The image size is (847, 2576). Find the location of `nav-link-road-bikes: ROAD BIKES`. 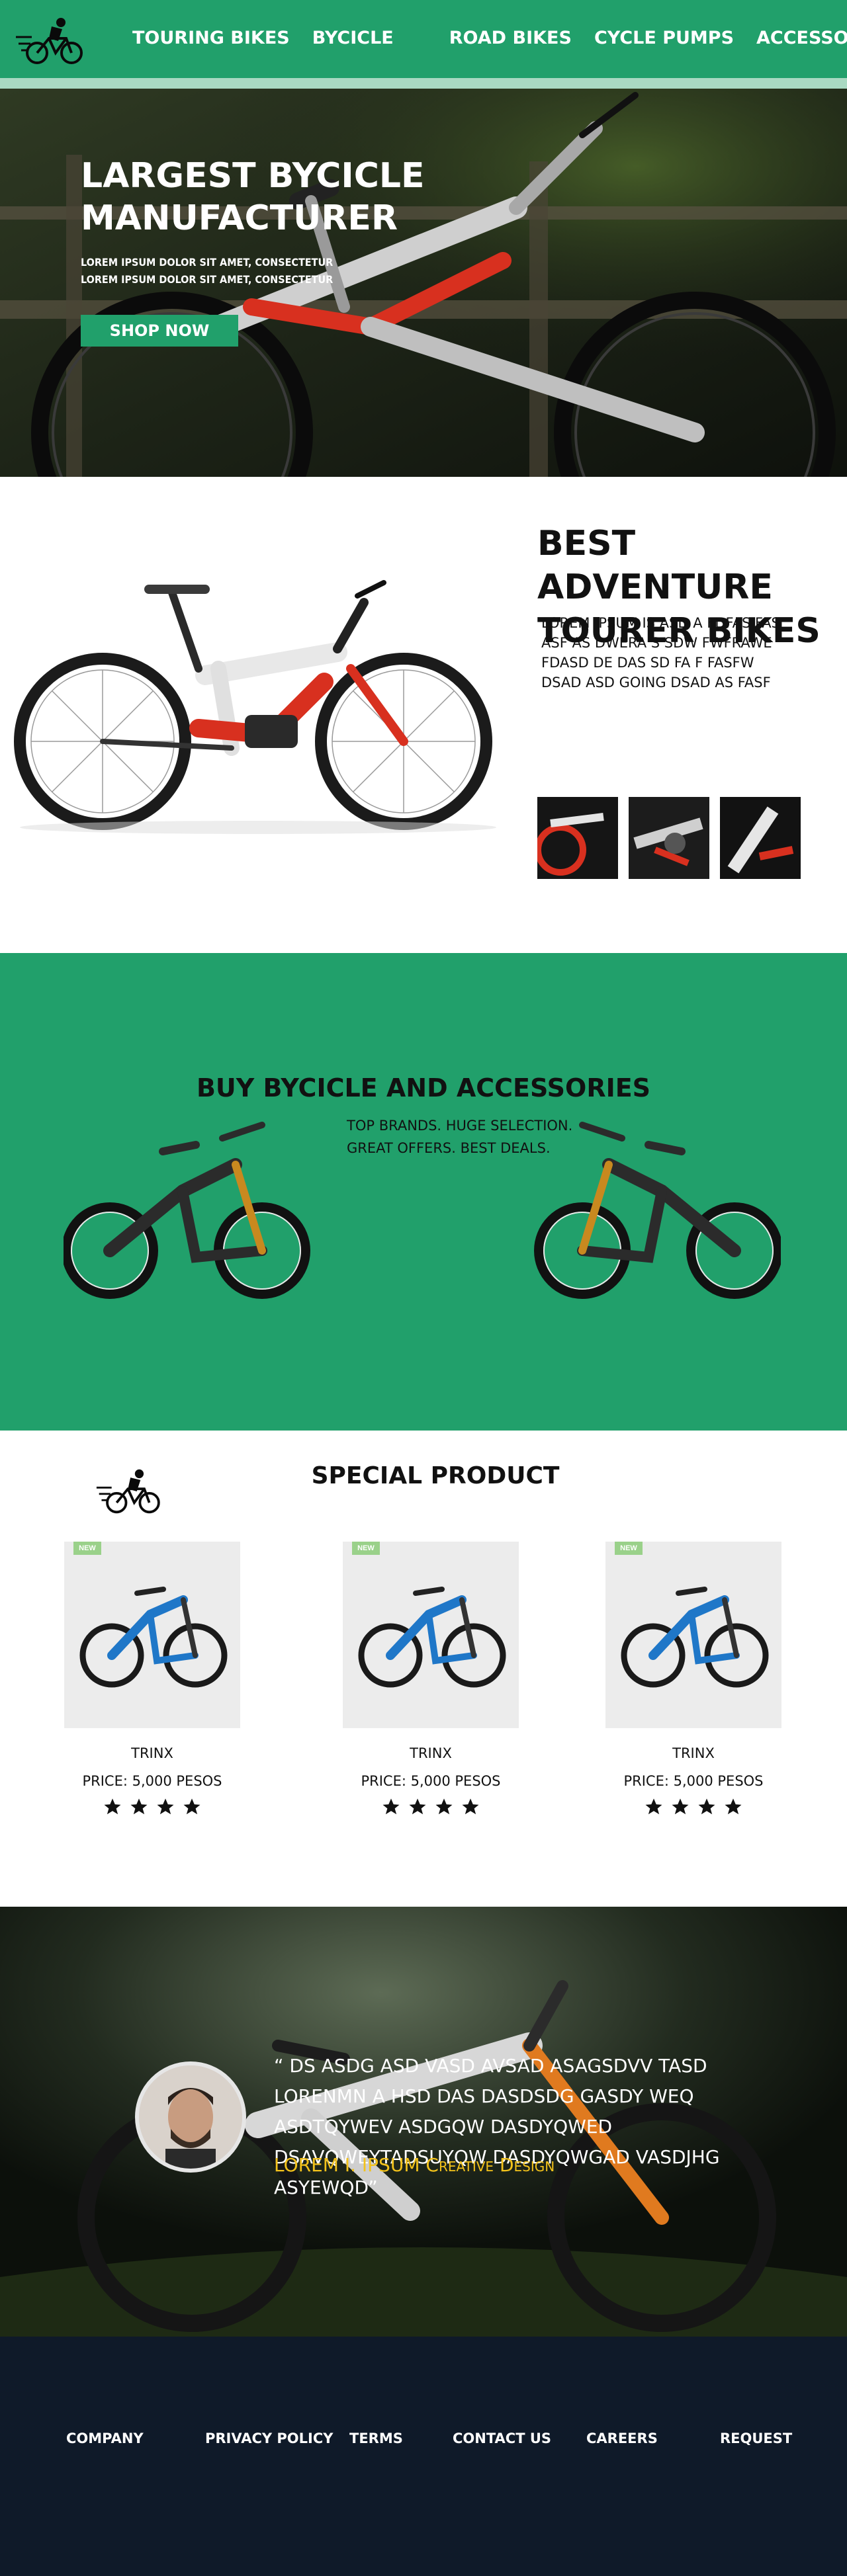

nav-link-road-bikes: ROAD BIKES is located at coordinates (511, 38).